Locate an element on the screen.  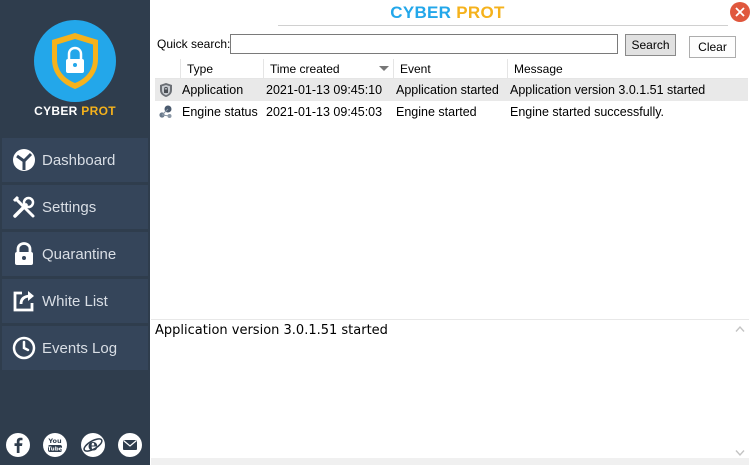
clock-icon is located at coordinates (24, 348).